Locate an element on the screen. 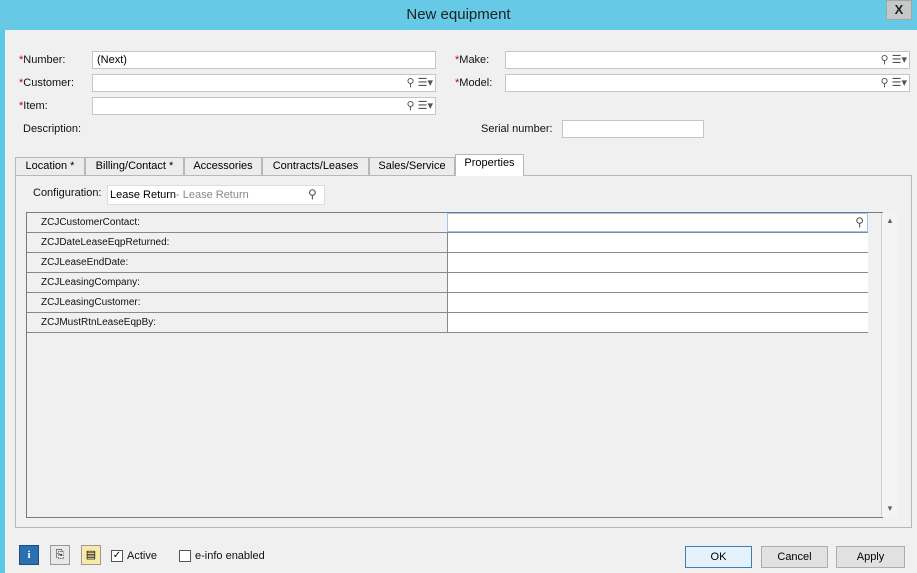  table-row: ZCJDateLeaseEqpReturned: is located at coordinates (447, 243).